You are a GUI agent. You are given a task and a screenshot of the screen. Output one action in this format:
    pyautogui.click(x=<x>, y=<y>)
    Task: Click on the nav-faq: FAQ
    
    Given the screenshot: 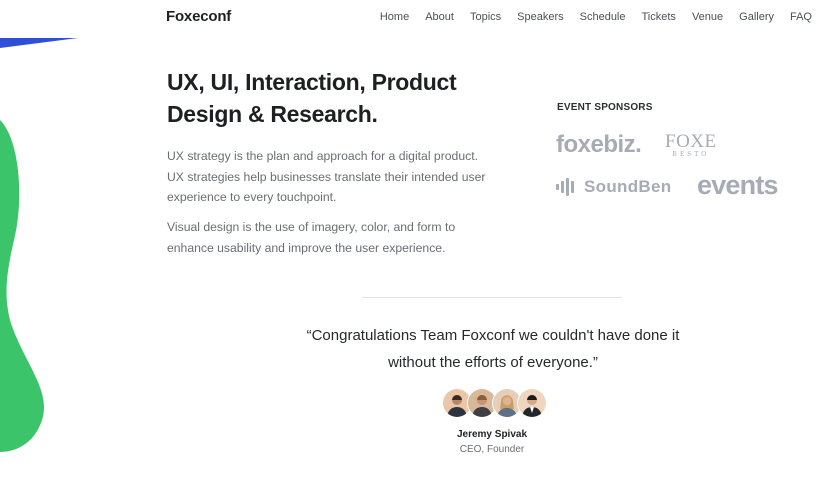 What is the action you would take?
    pyautogui.click(x=801, y=17)
    